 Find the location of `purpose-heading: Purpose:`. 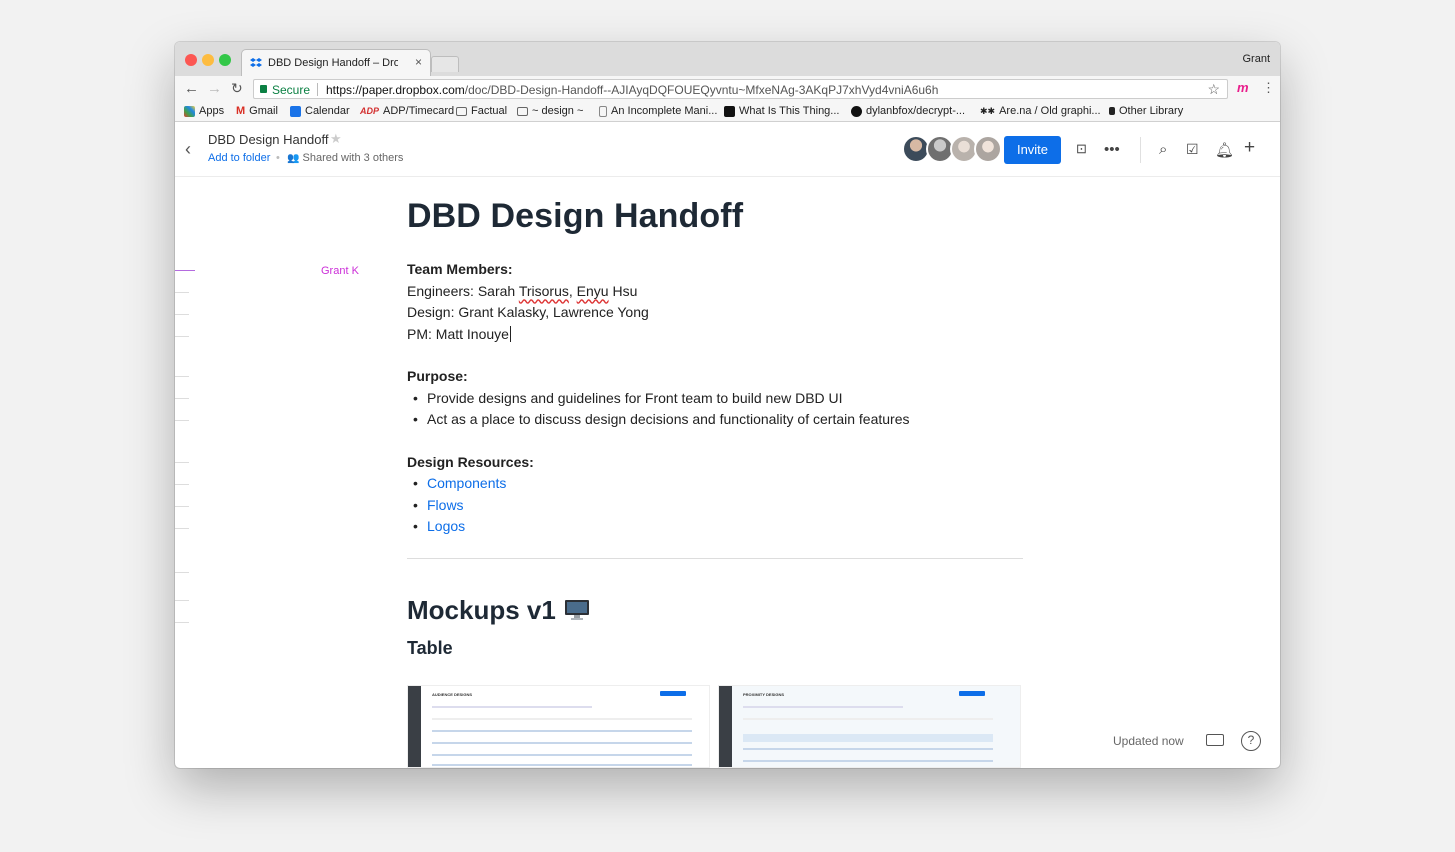

purpose-heading: Purpose: is located at coordinates (437, 376).